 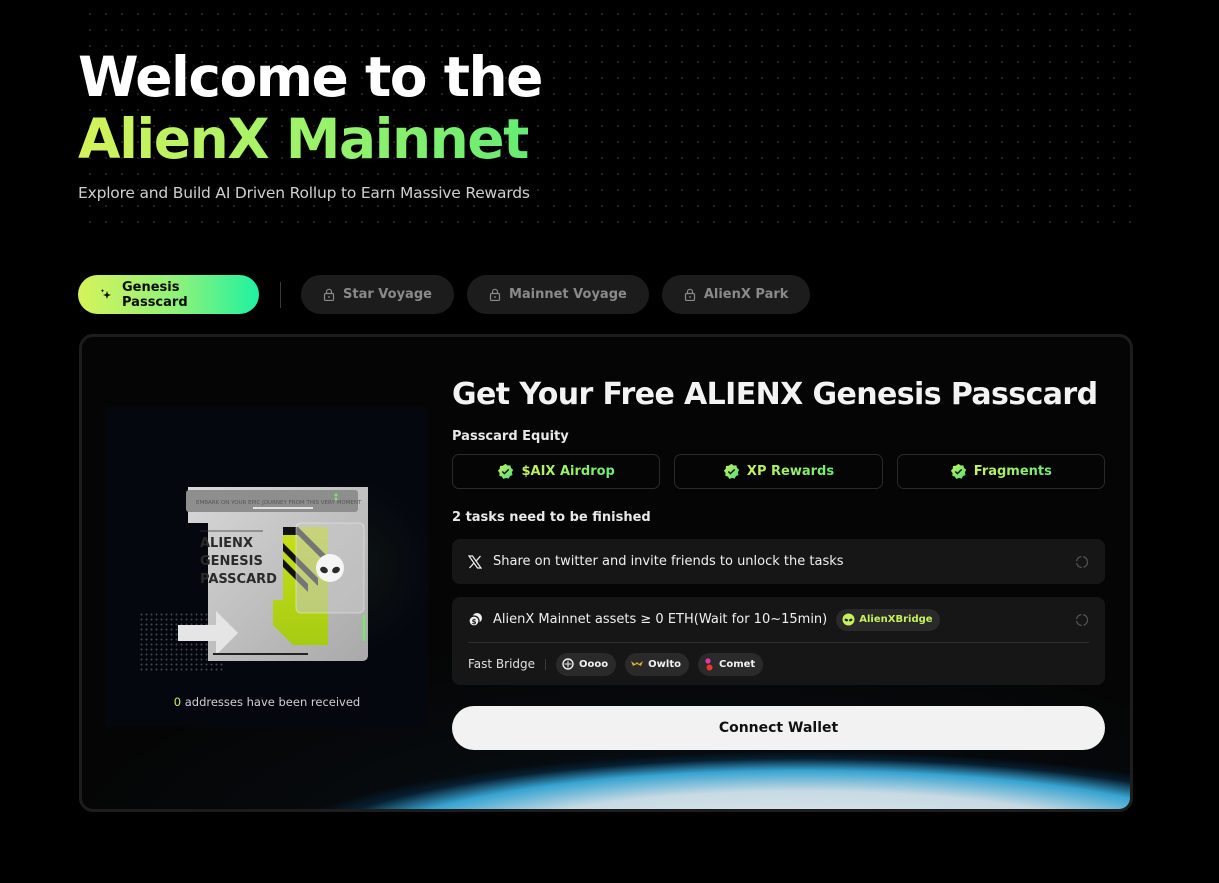 What do you see at coordinates (568, 471) in the screenshot?
I see `equity-label-text: $AIX Airdrop` at bounding box center [568, 471].